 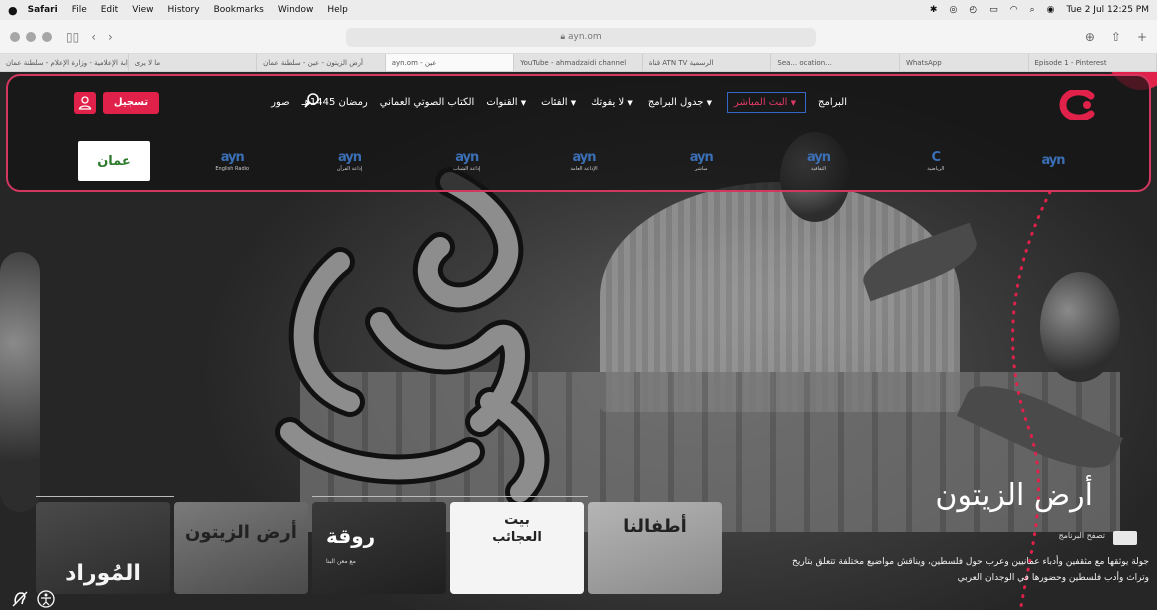 What do you see at coordinates (13, 10) in the screenshot?
I see `apple-icon: ●` at bounding box center [13, 10].